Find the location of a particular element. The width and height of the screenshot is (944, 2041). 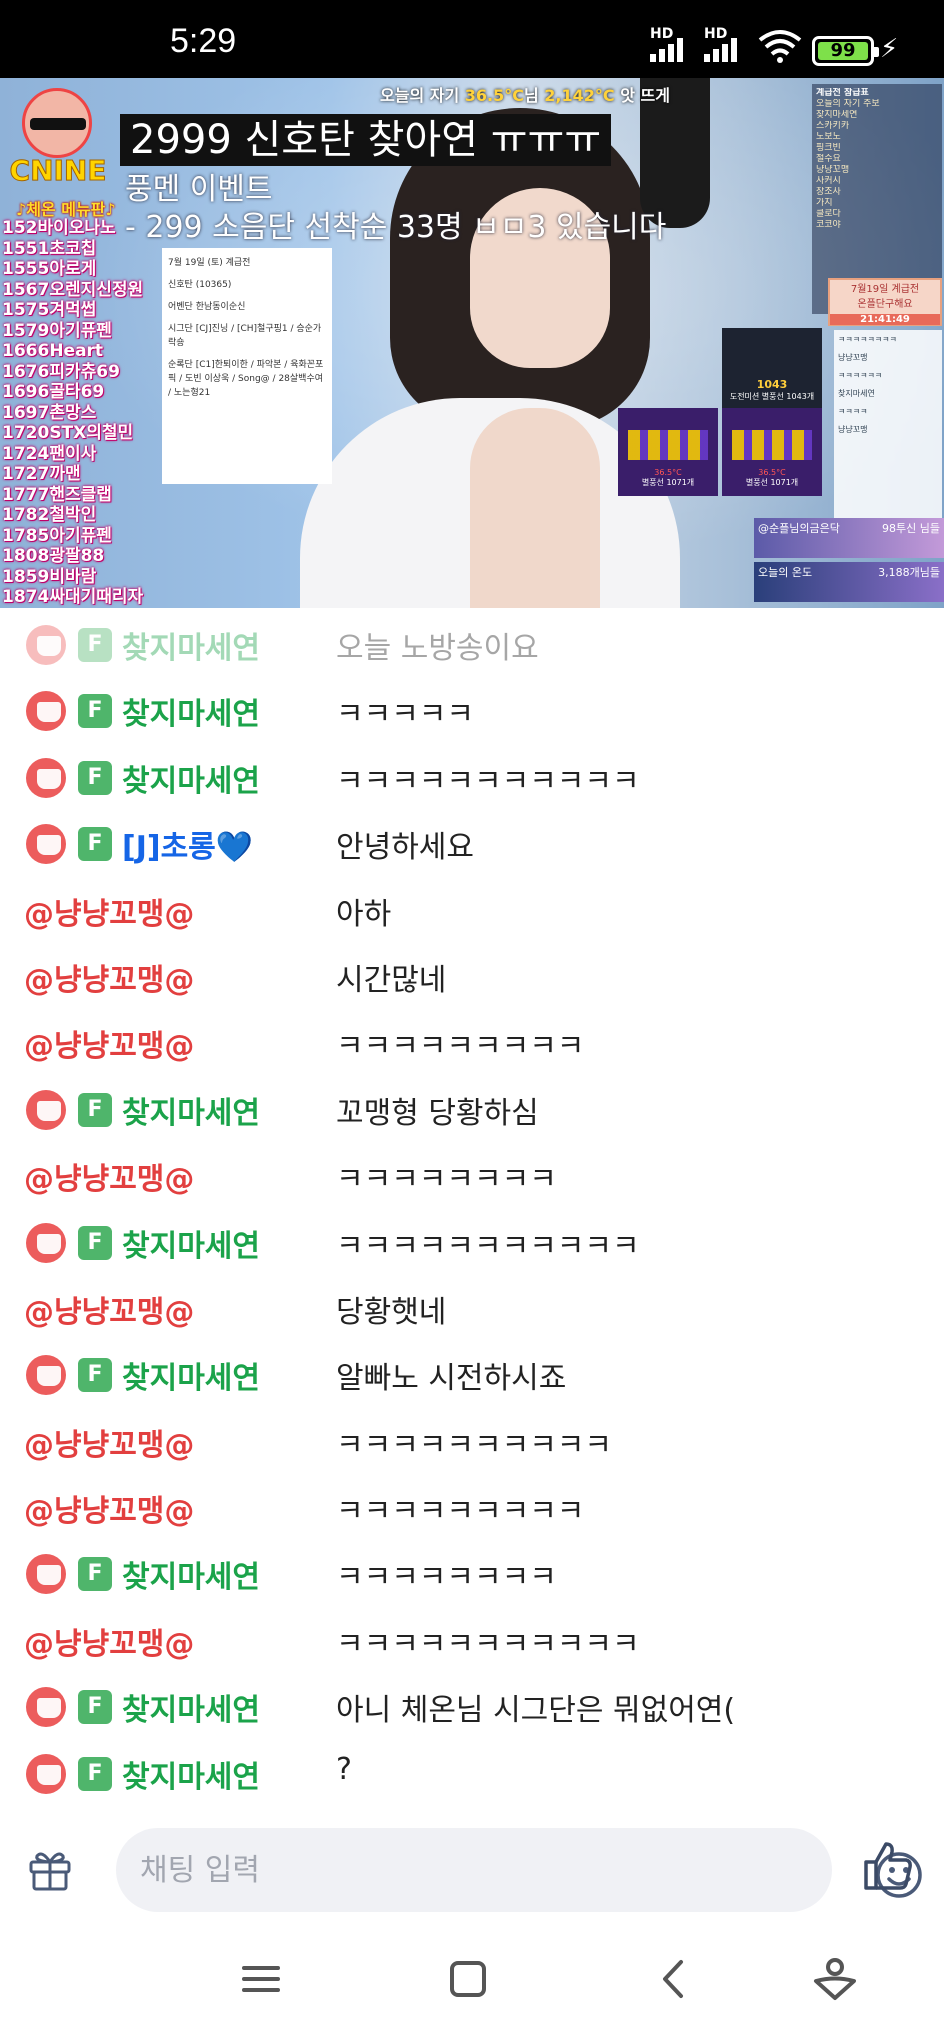

menu-item: 152바이오나노 is located at coordinates (59, 228).